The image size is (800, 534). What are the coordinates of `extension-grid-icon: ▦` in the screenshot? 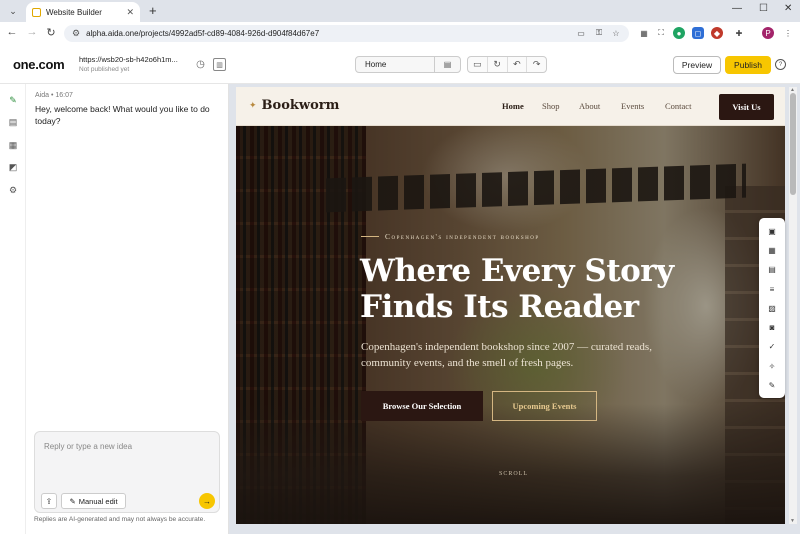 It's located at (644, 33).